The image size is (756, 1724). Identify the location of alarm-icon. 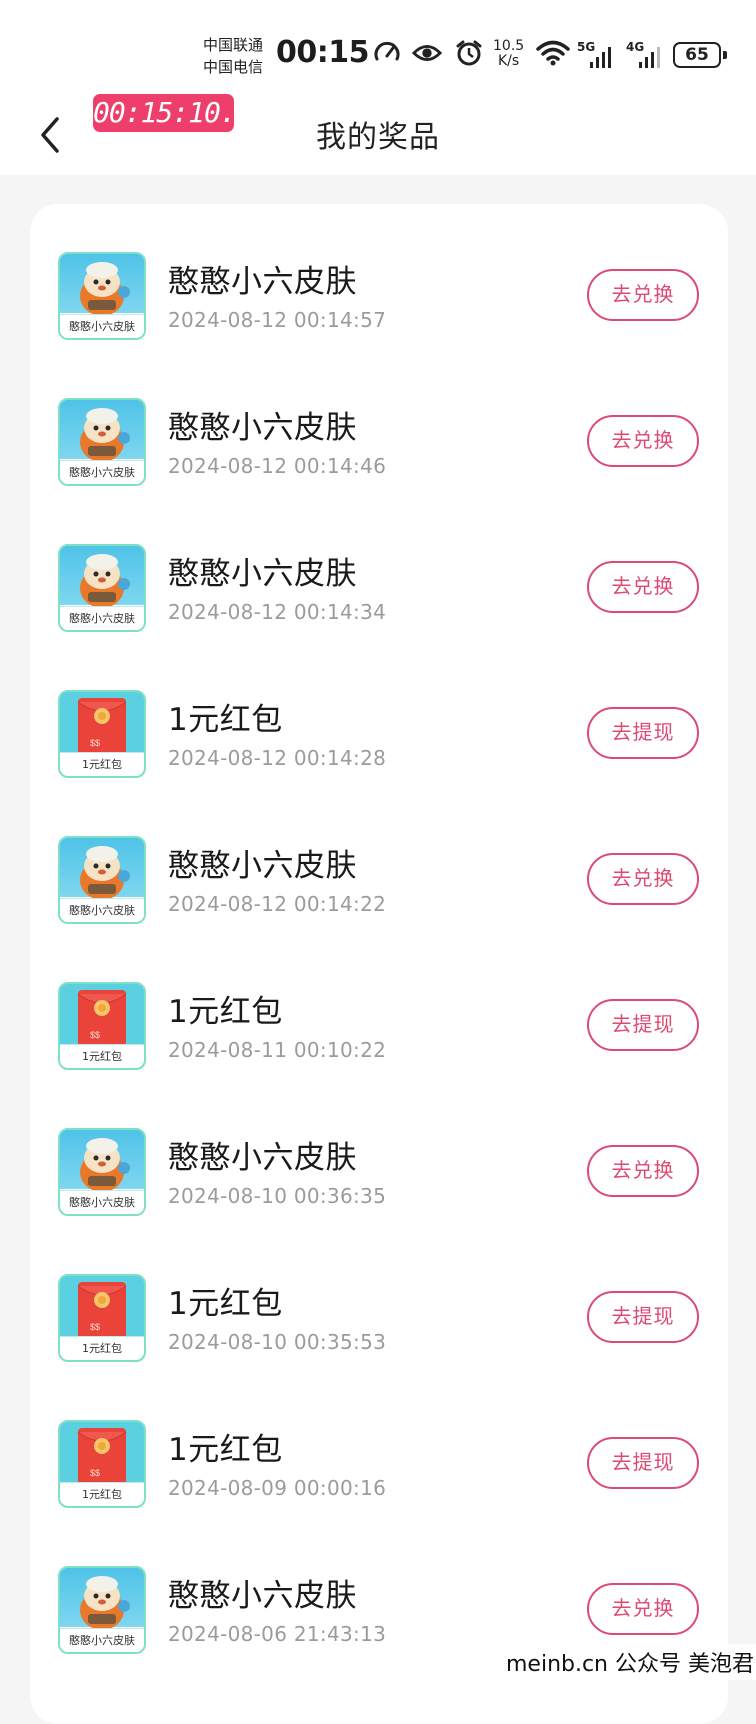
(469, 53).